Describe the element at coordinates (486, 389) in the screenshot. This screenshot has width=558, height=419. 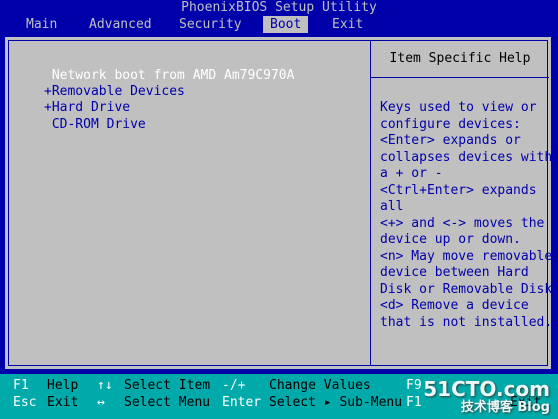
I see `watermark-line-1: 51CTO.com` at that location.